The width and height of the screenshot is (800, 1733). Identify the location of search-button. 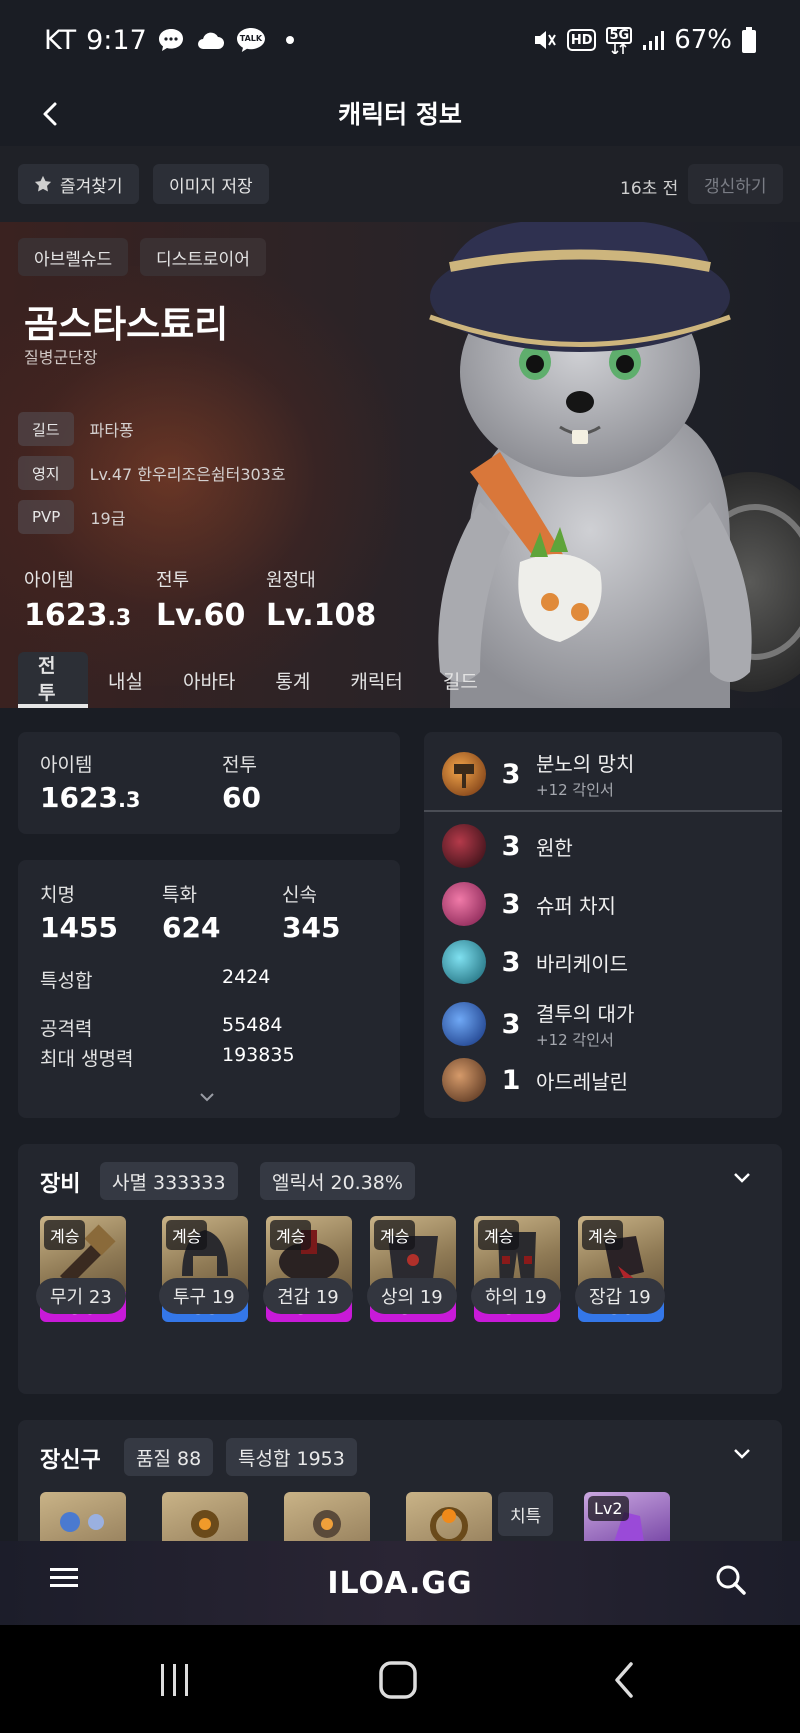
(731, 1582).